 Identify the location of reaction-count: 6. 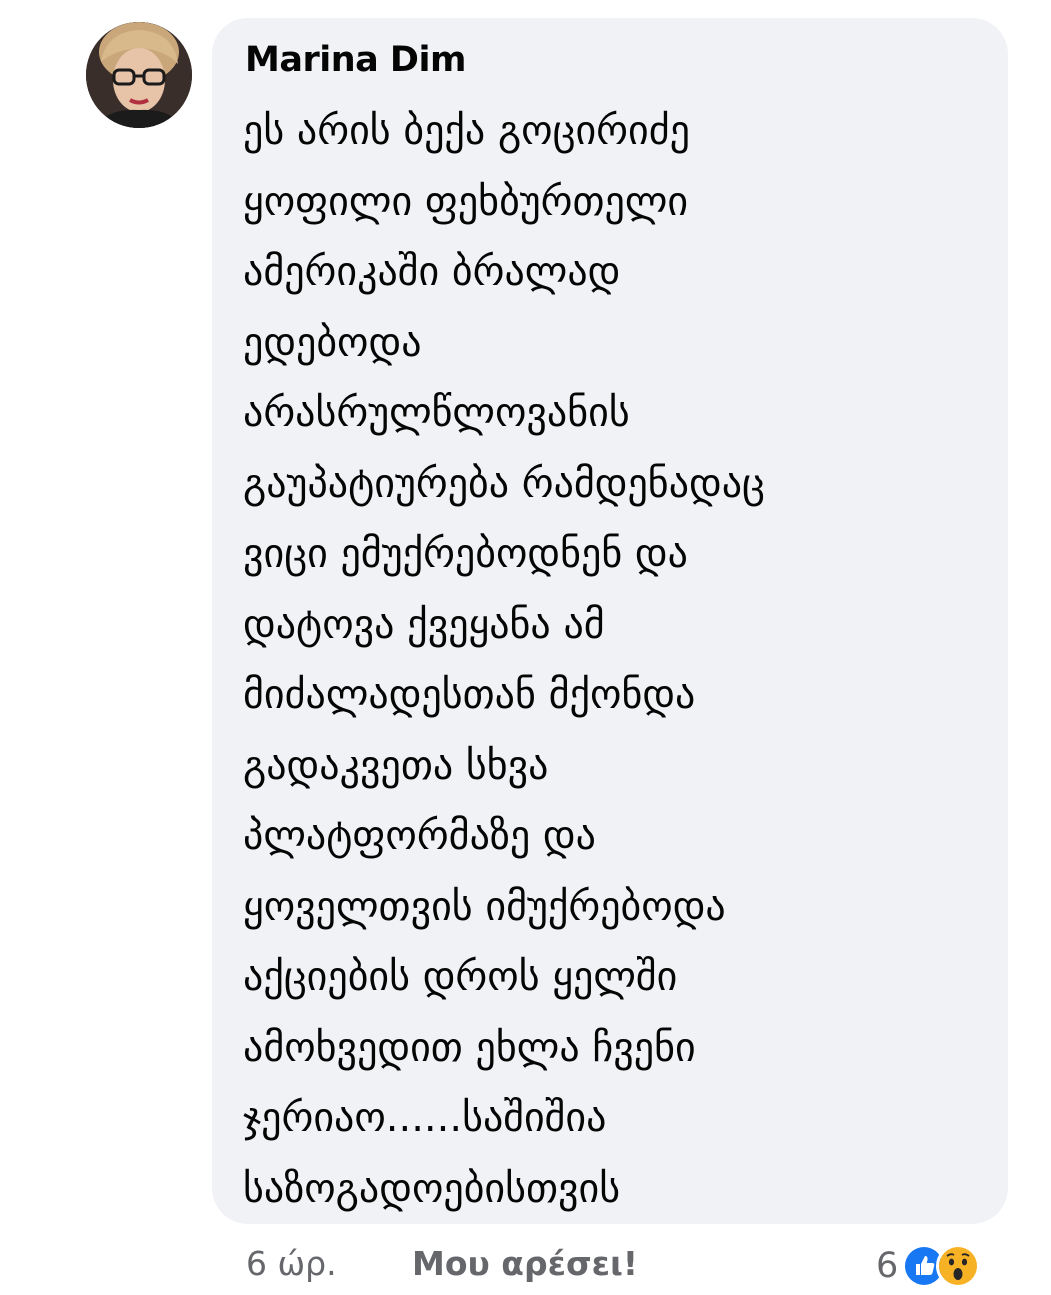
(887, 1266).